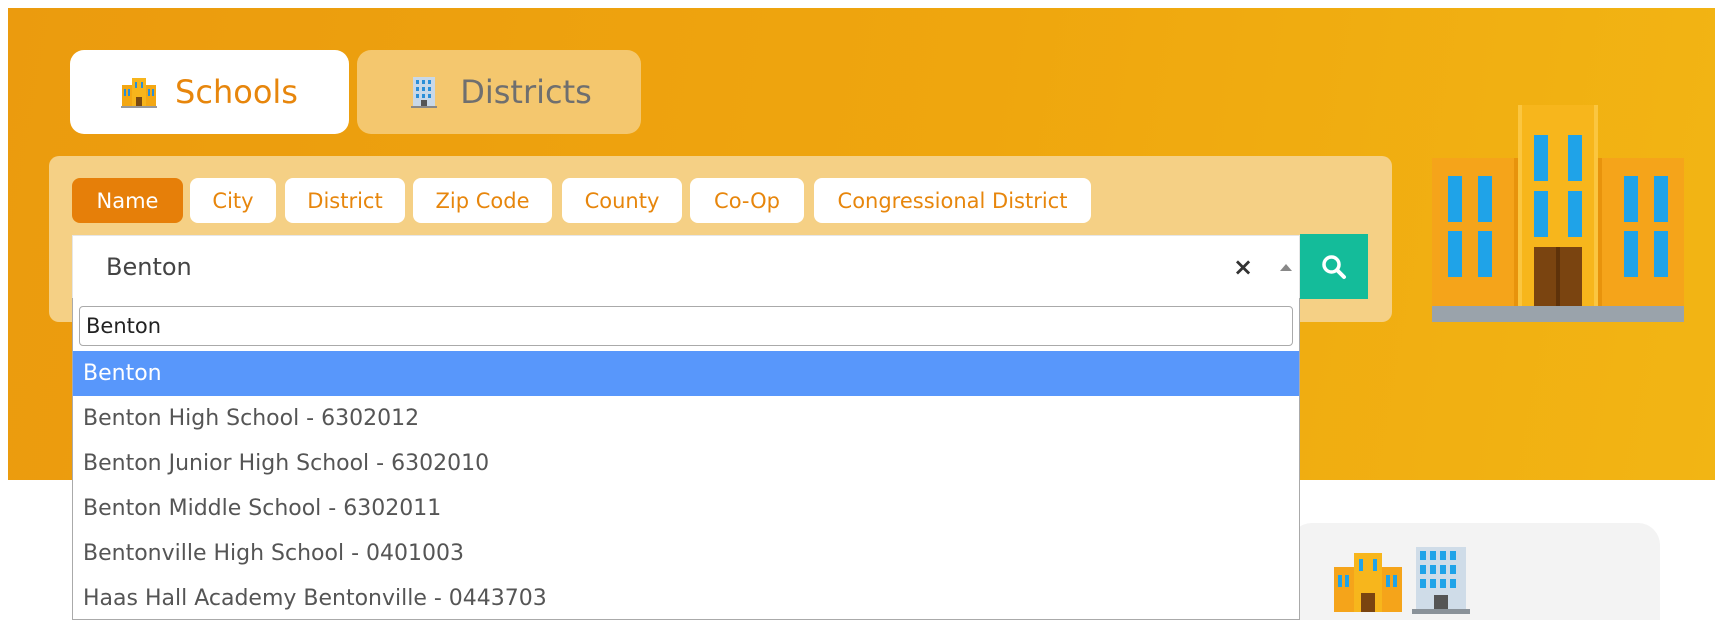 This screenshot has height=620, width=1715. Describe the element at coordinates (686, 326) in the screenshot. I see `dropdown-search-input` at that location.